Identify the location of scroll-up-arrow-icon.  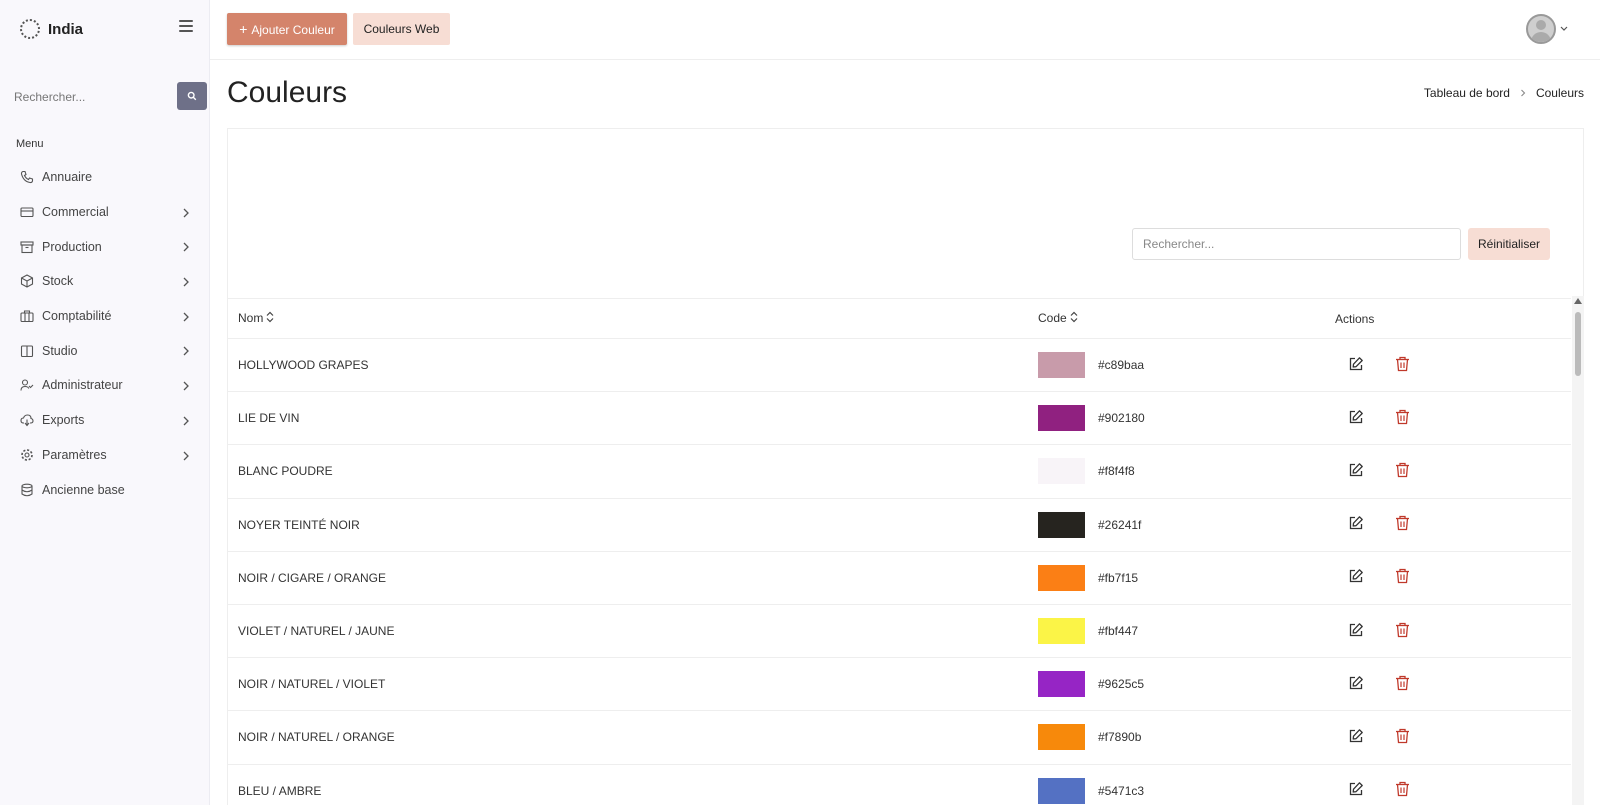
(1578, 301).